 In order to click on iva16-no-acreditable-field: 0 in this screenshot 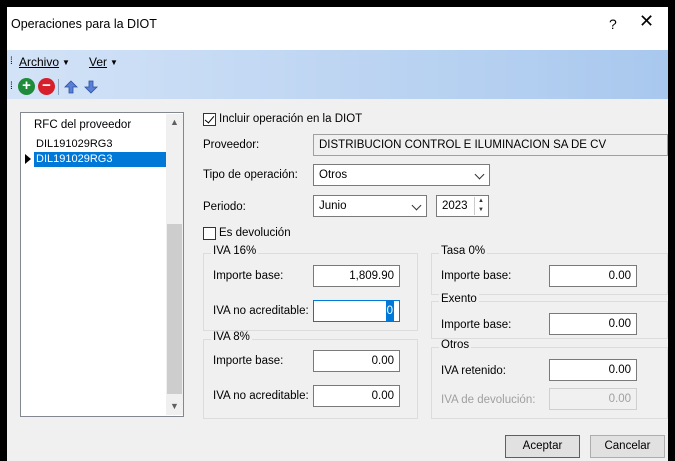, I will do `click(356, 311)`.